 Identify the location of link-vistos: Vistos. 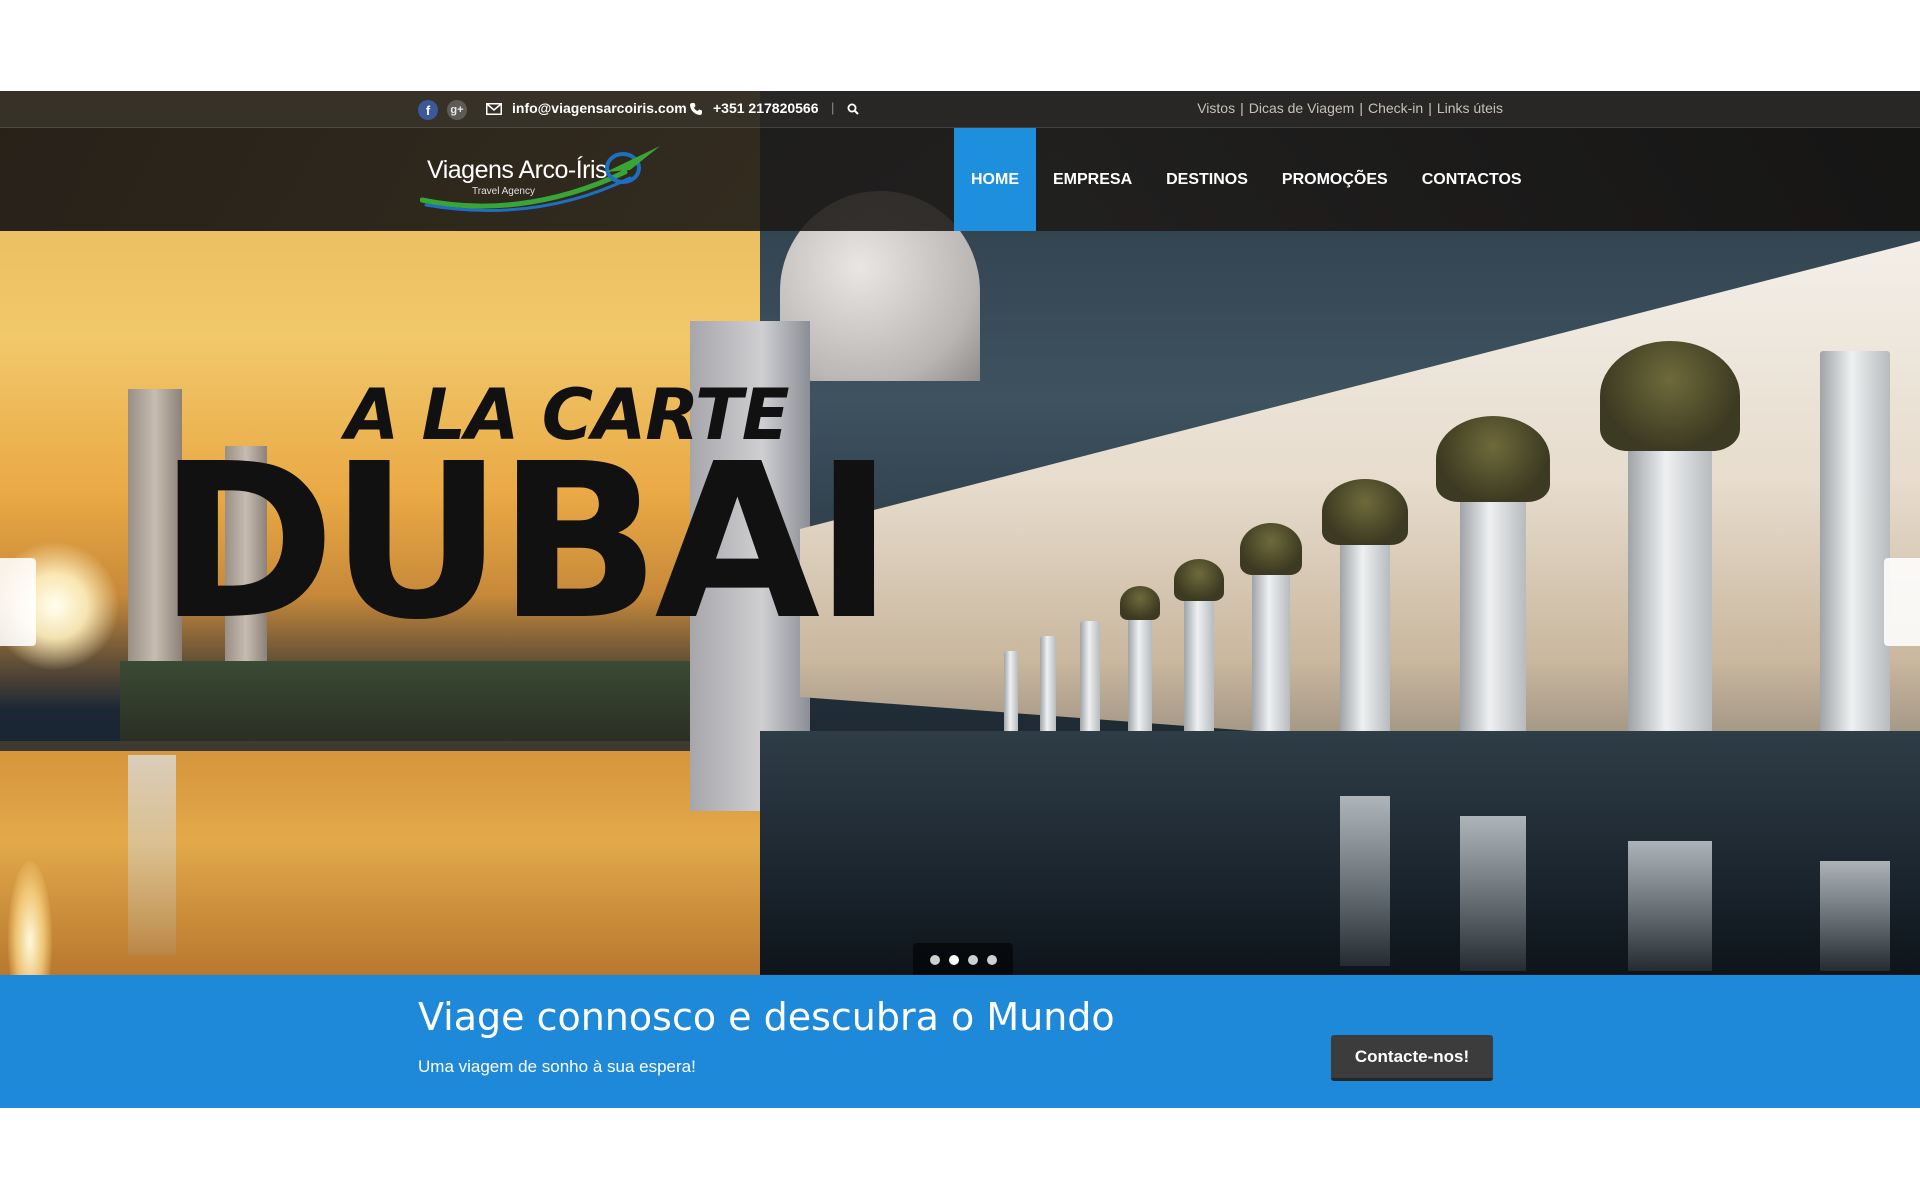
(1216, 108).